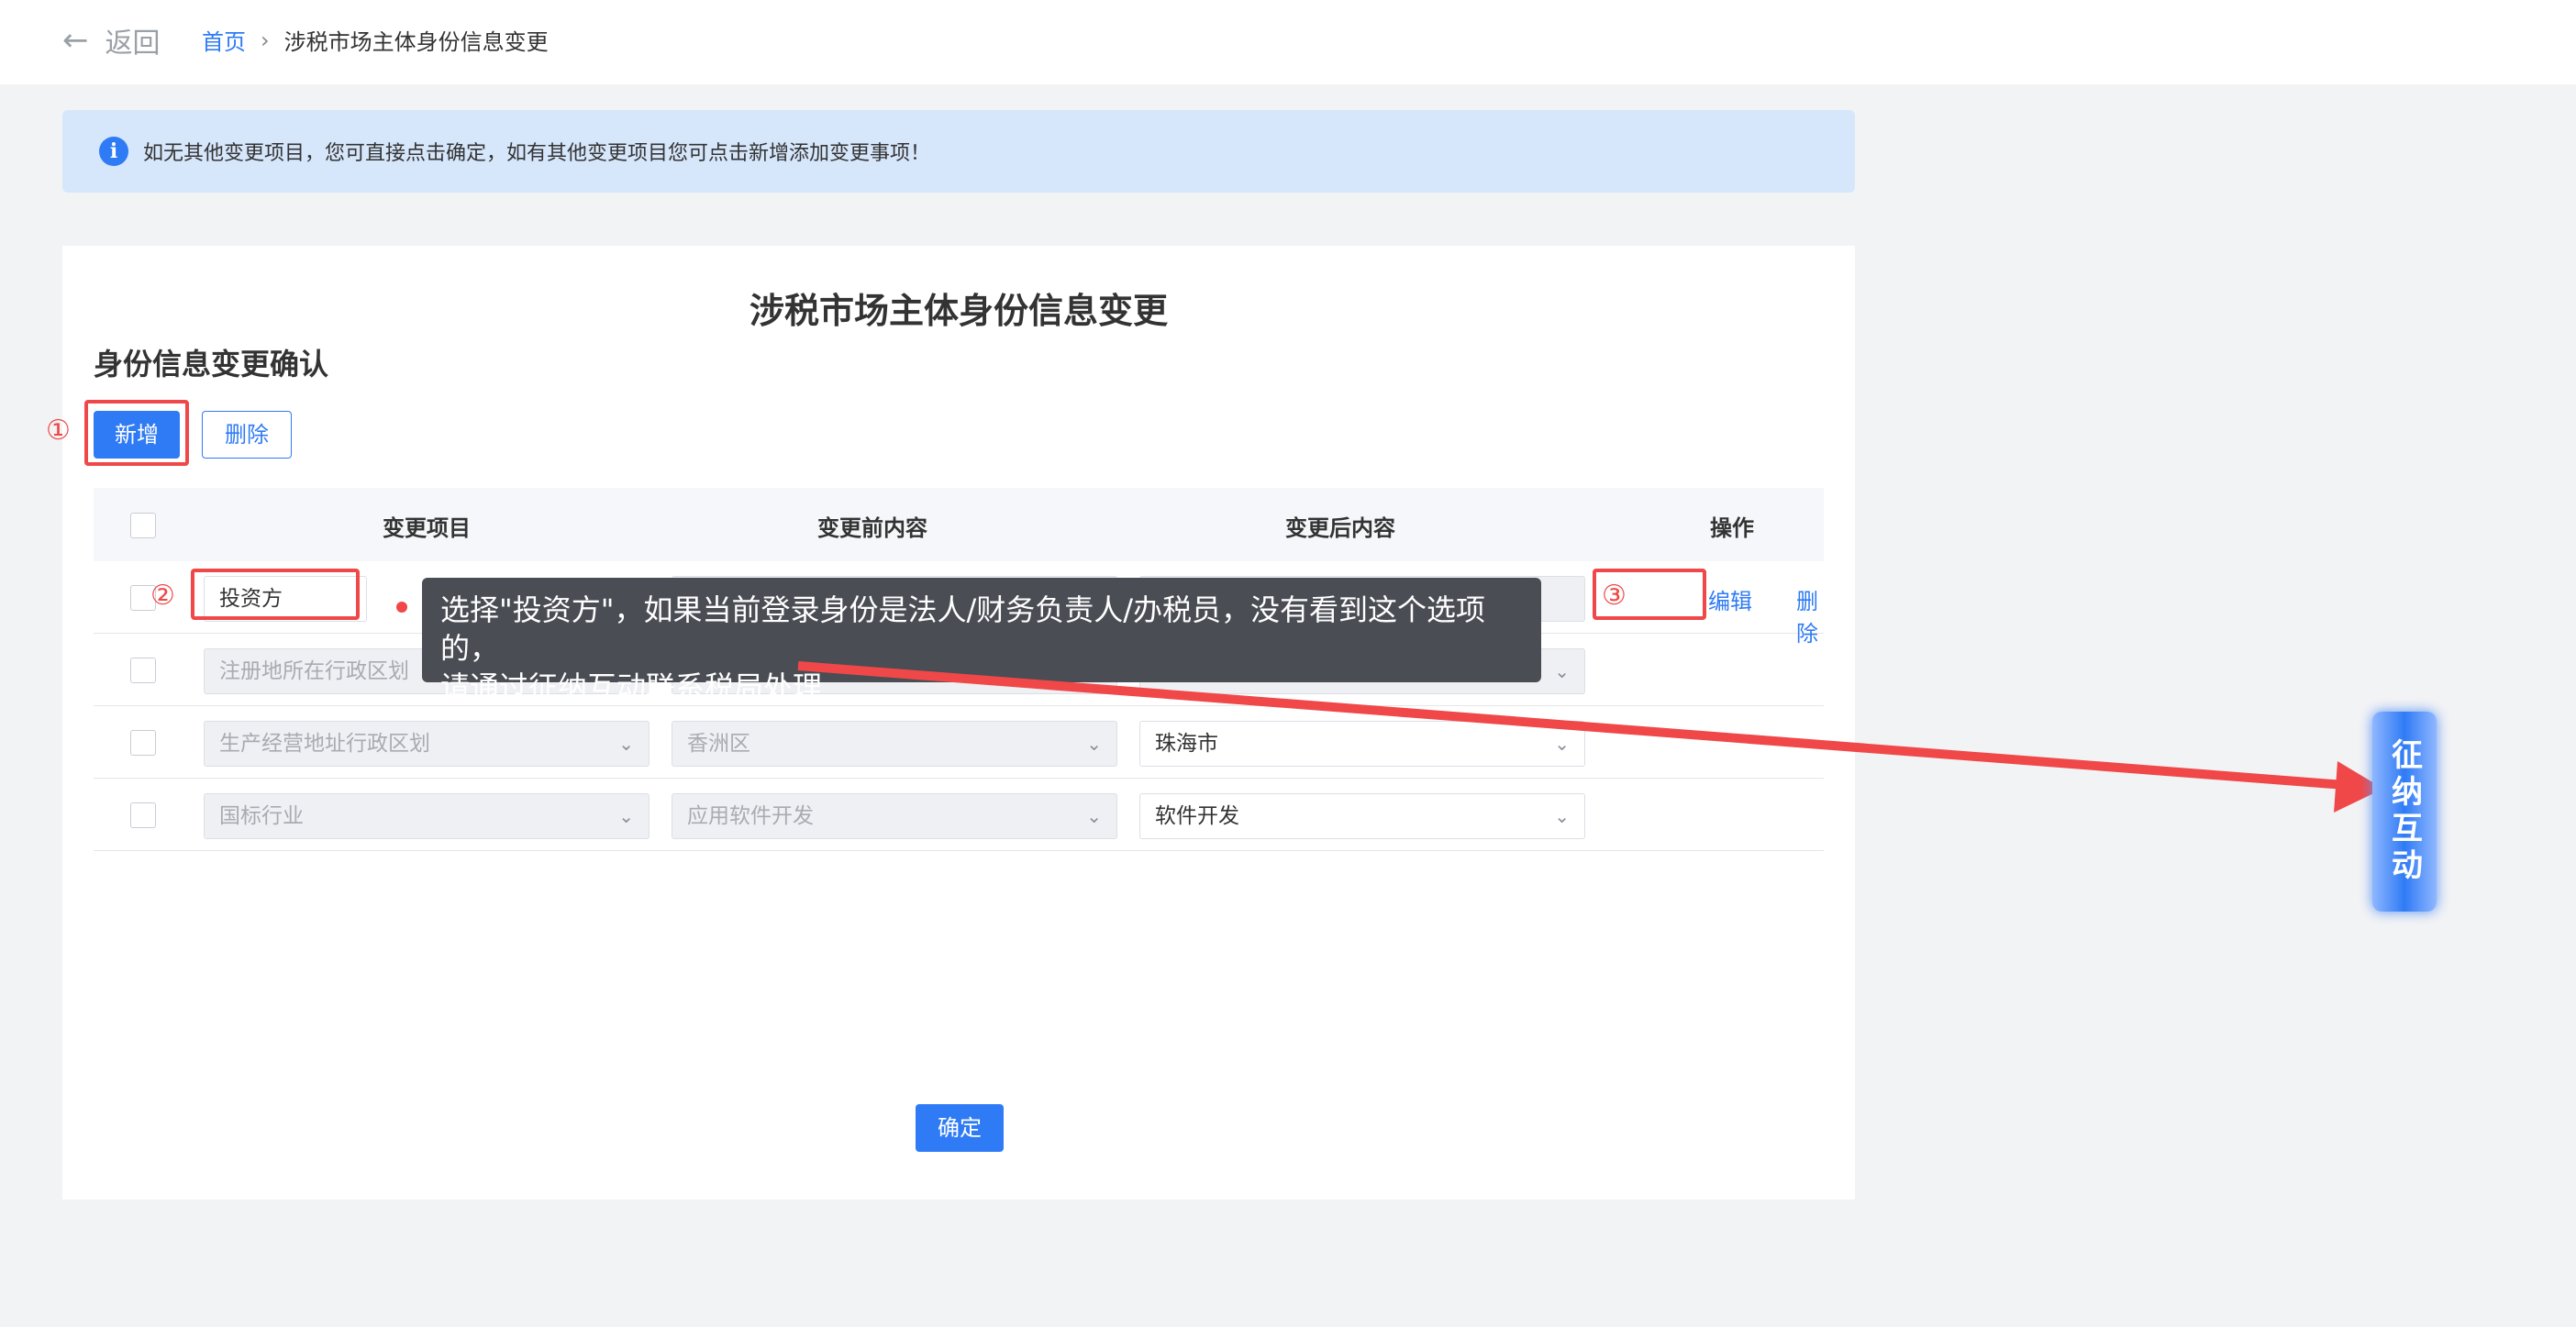  I want to click on guide-arrow, so click(1590, 737).